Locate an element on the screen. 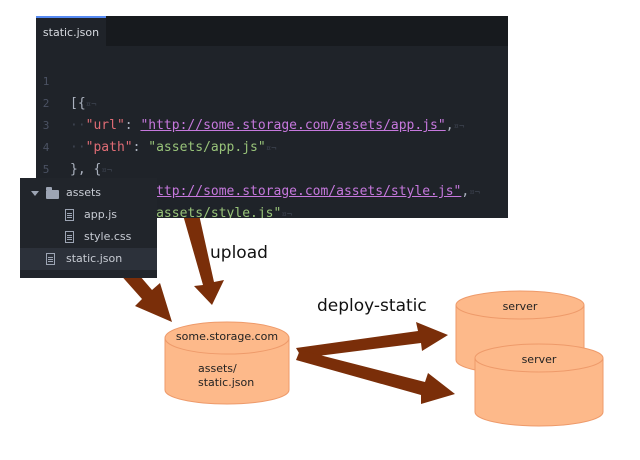 Image resolution: width=640 pixels, height=460 pixels. folder-icon is located at coordinates (52, 193).